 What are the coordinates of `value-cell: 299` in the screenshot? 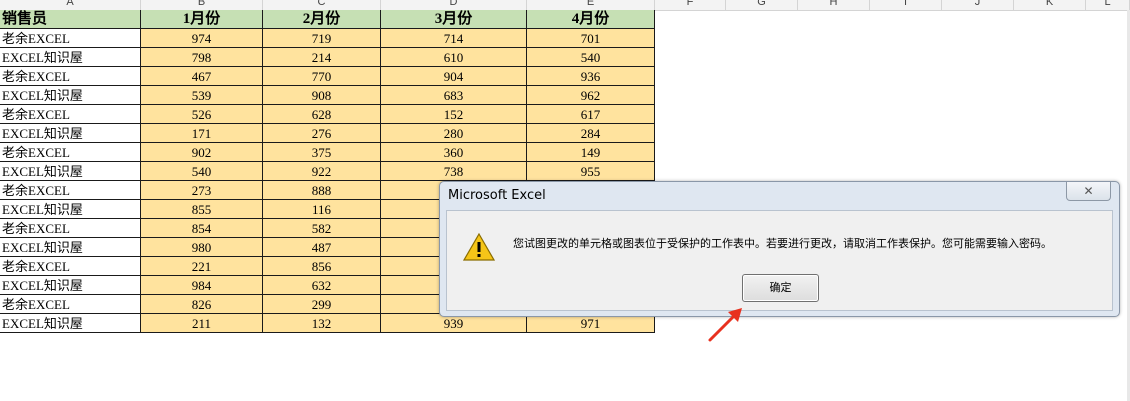 It's located at (322, 304).